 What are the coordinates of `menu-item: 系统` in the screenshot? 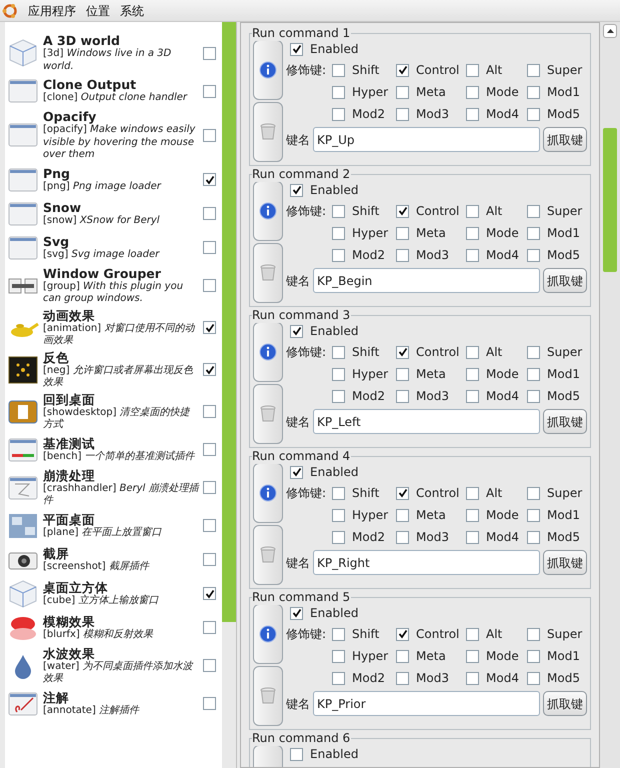 It's located at (132, 11).